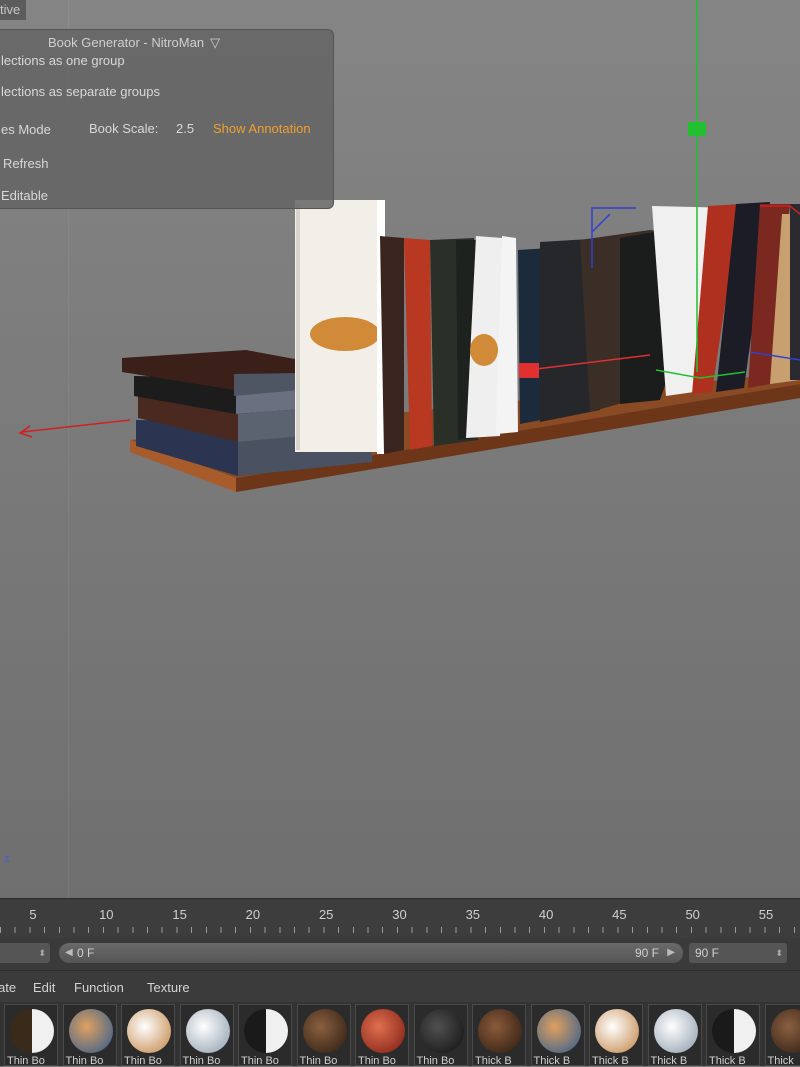 The height and width of the screenshot is (1067, 800). I want to click on panel-title: Book Generator - NitroMan ▽, so click(134, 43).